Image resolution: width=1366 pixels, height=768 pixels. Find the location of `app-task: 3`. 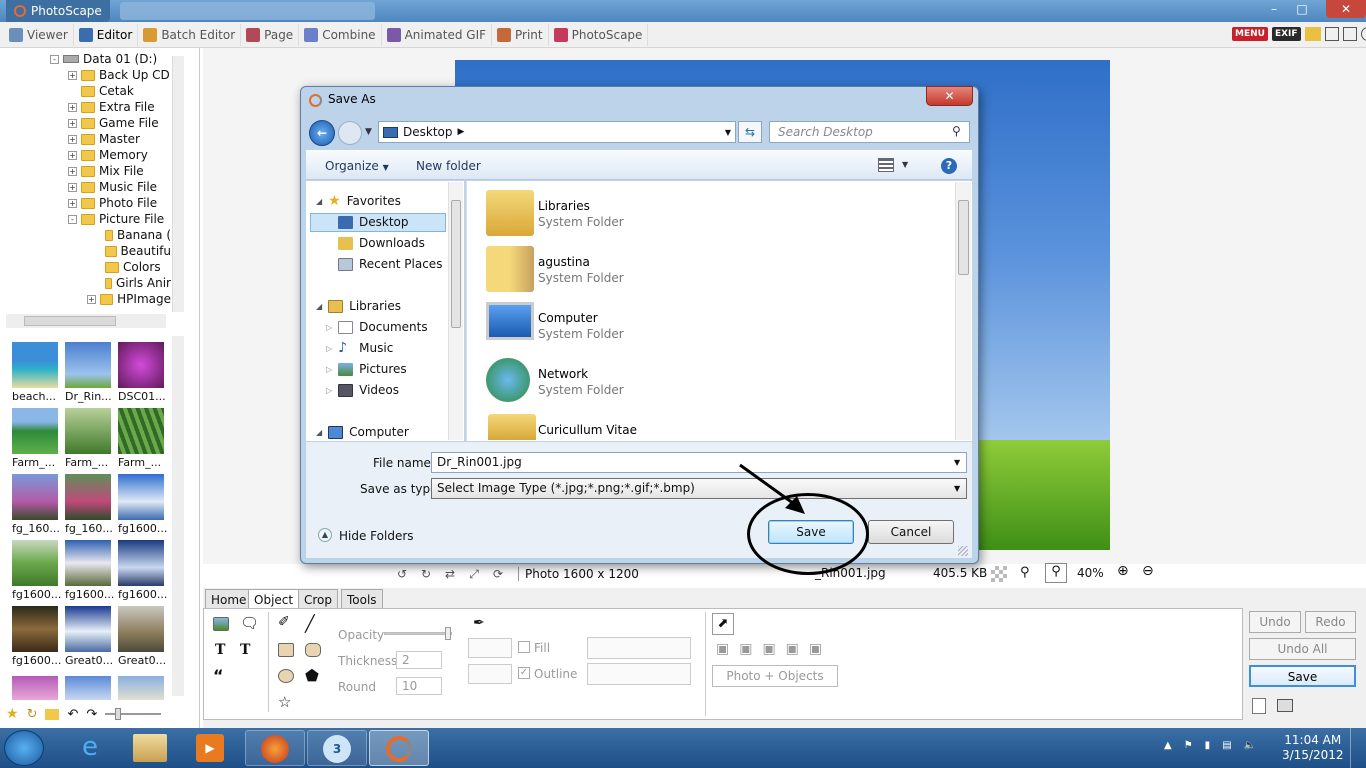

app-task: 3 is located at coordinates (337, 748).